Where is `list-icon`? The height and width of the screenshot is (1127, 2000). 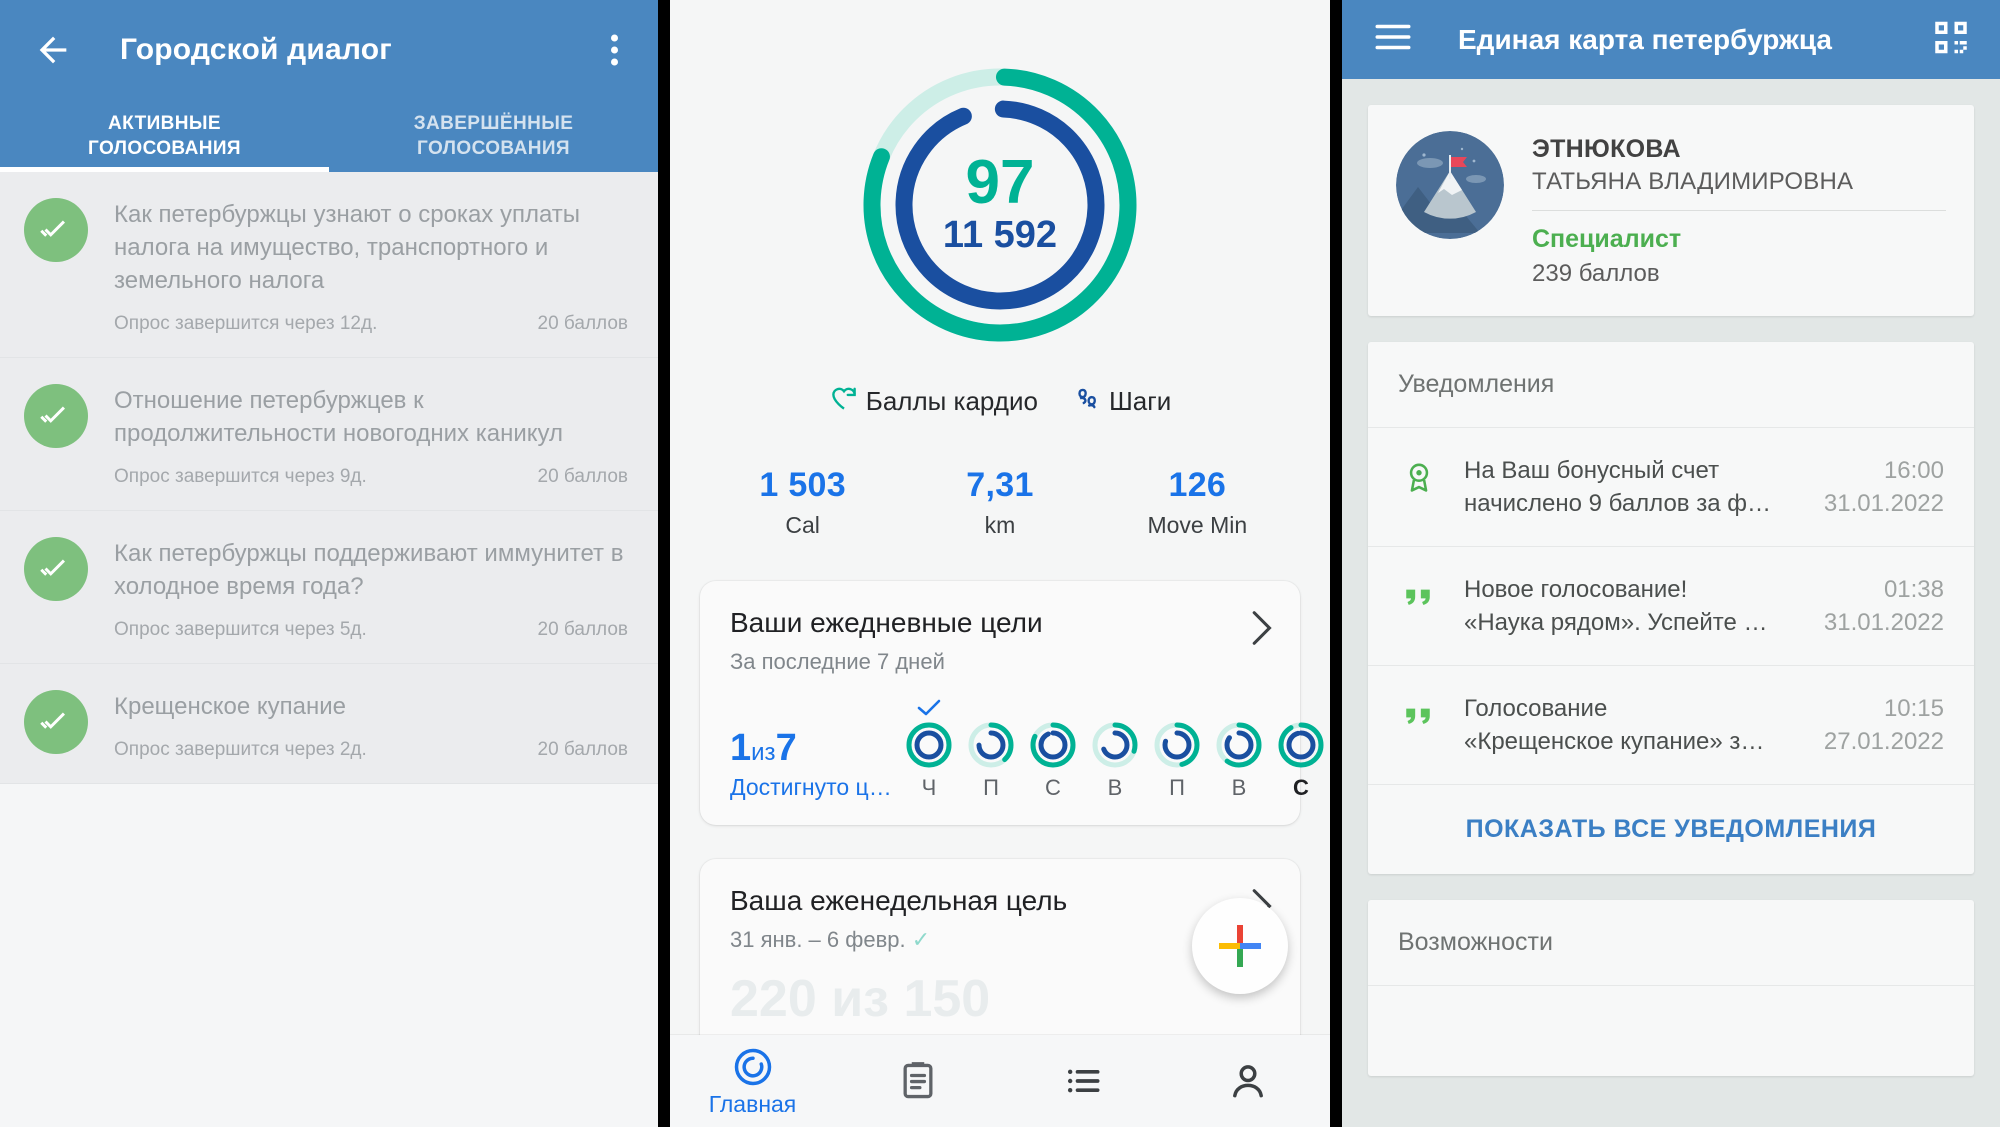
list-icon is located at coordinates (1083, 1081).